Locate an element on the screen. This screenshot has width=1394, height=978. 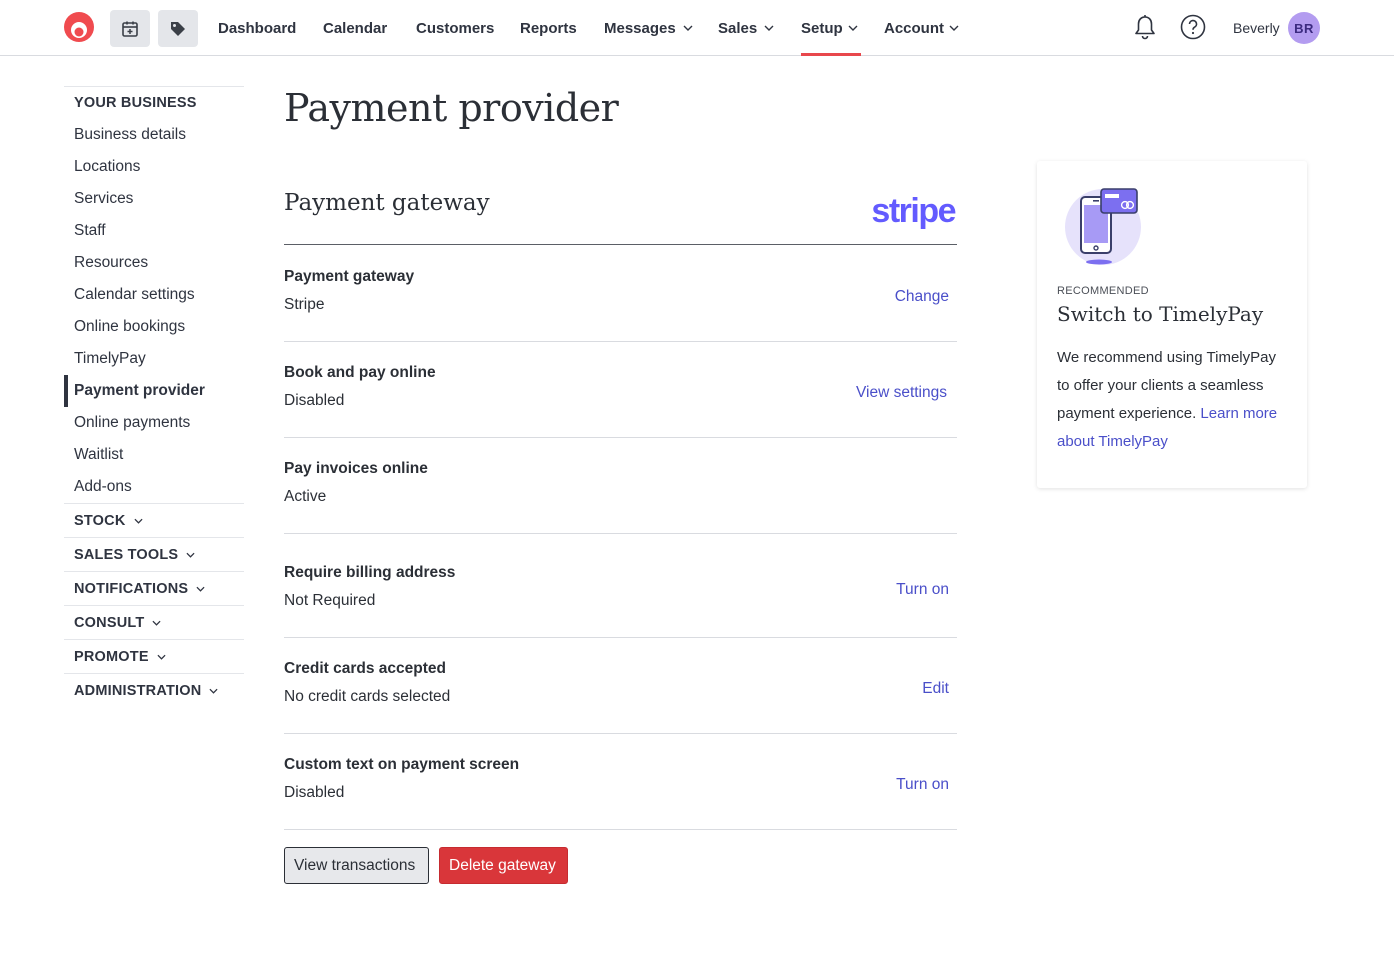
nav-label: Customers is located at coordinates (455, 28).